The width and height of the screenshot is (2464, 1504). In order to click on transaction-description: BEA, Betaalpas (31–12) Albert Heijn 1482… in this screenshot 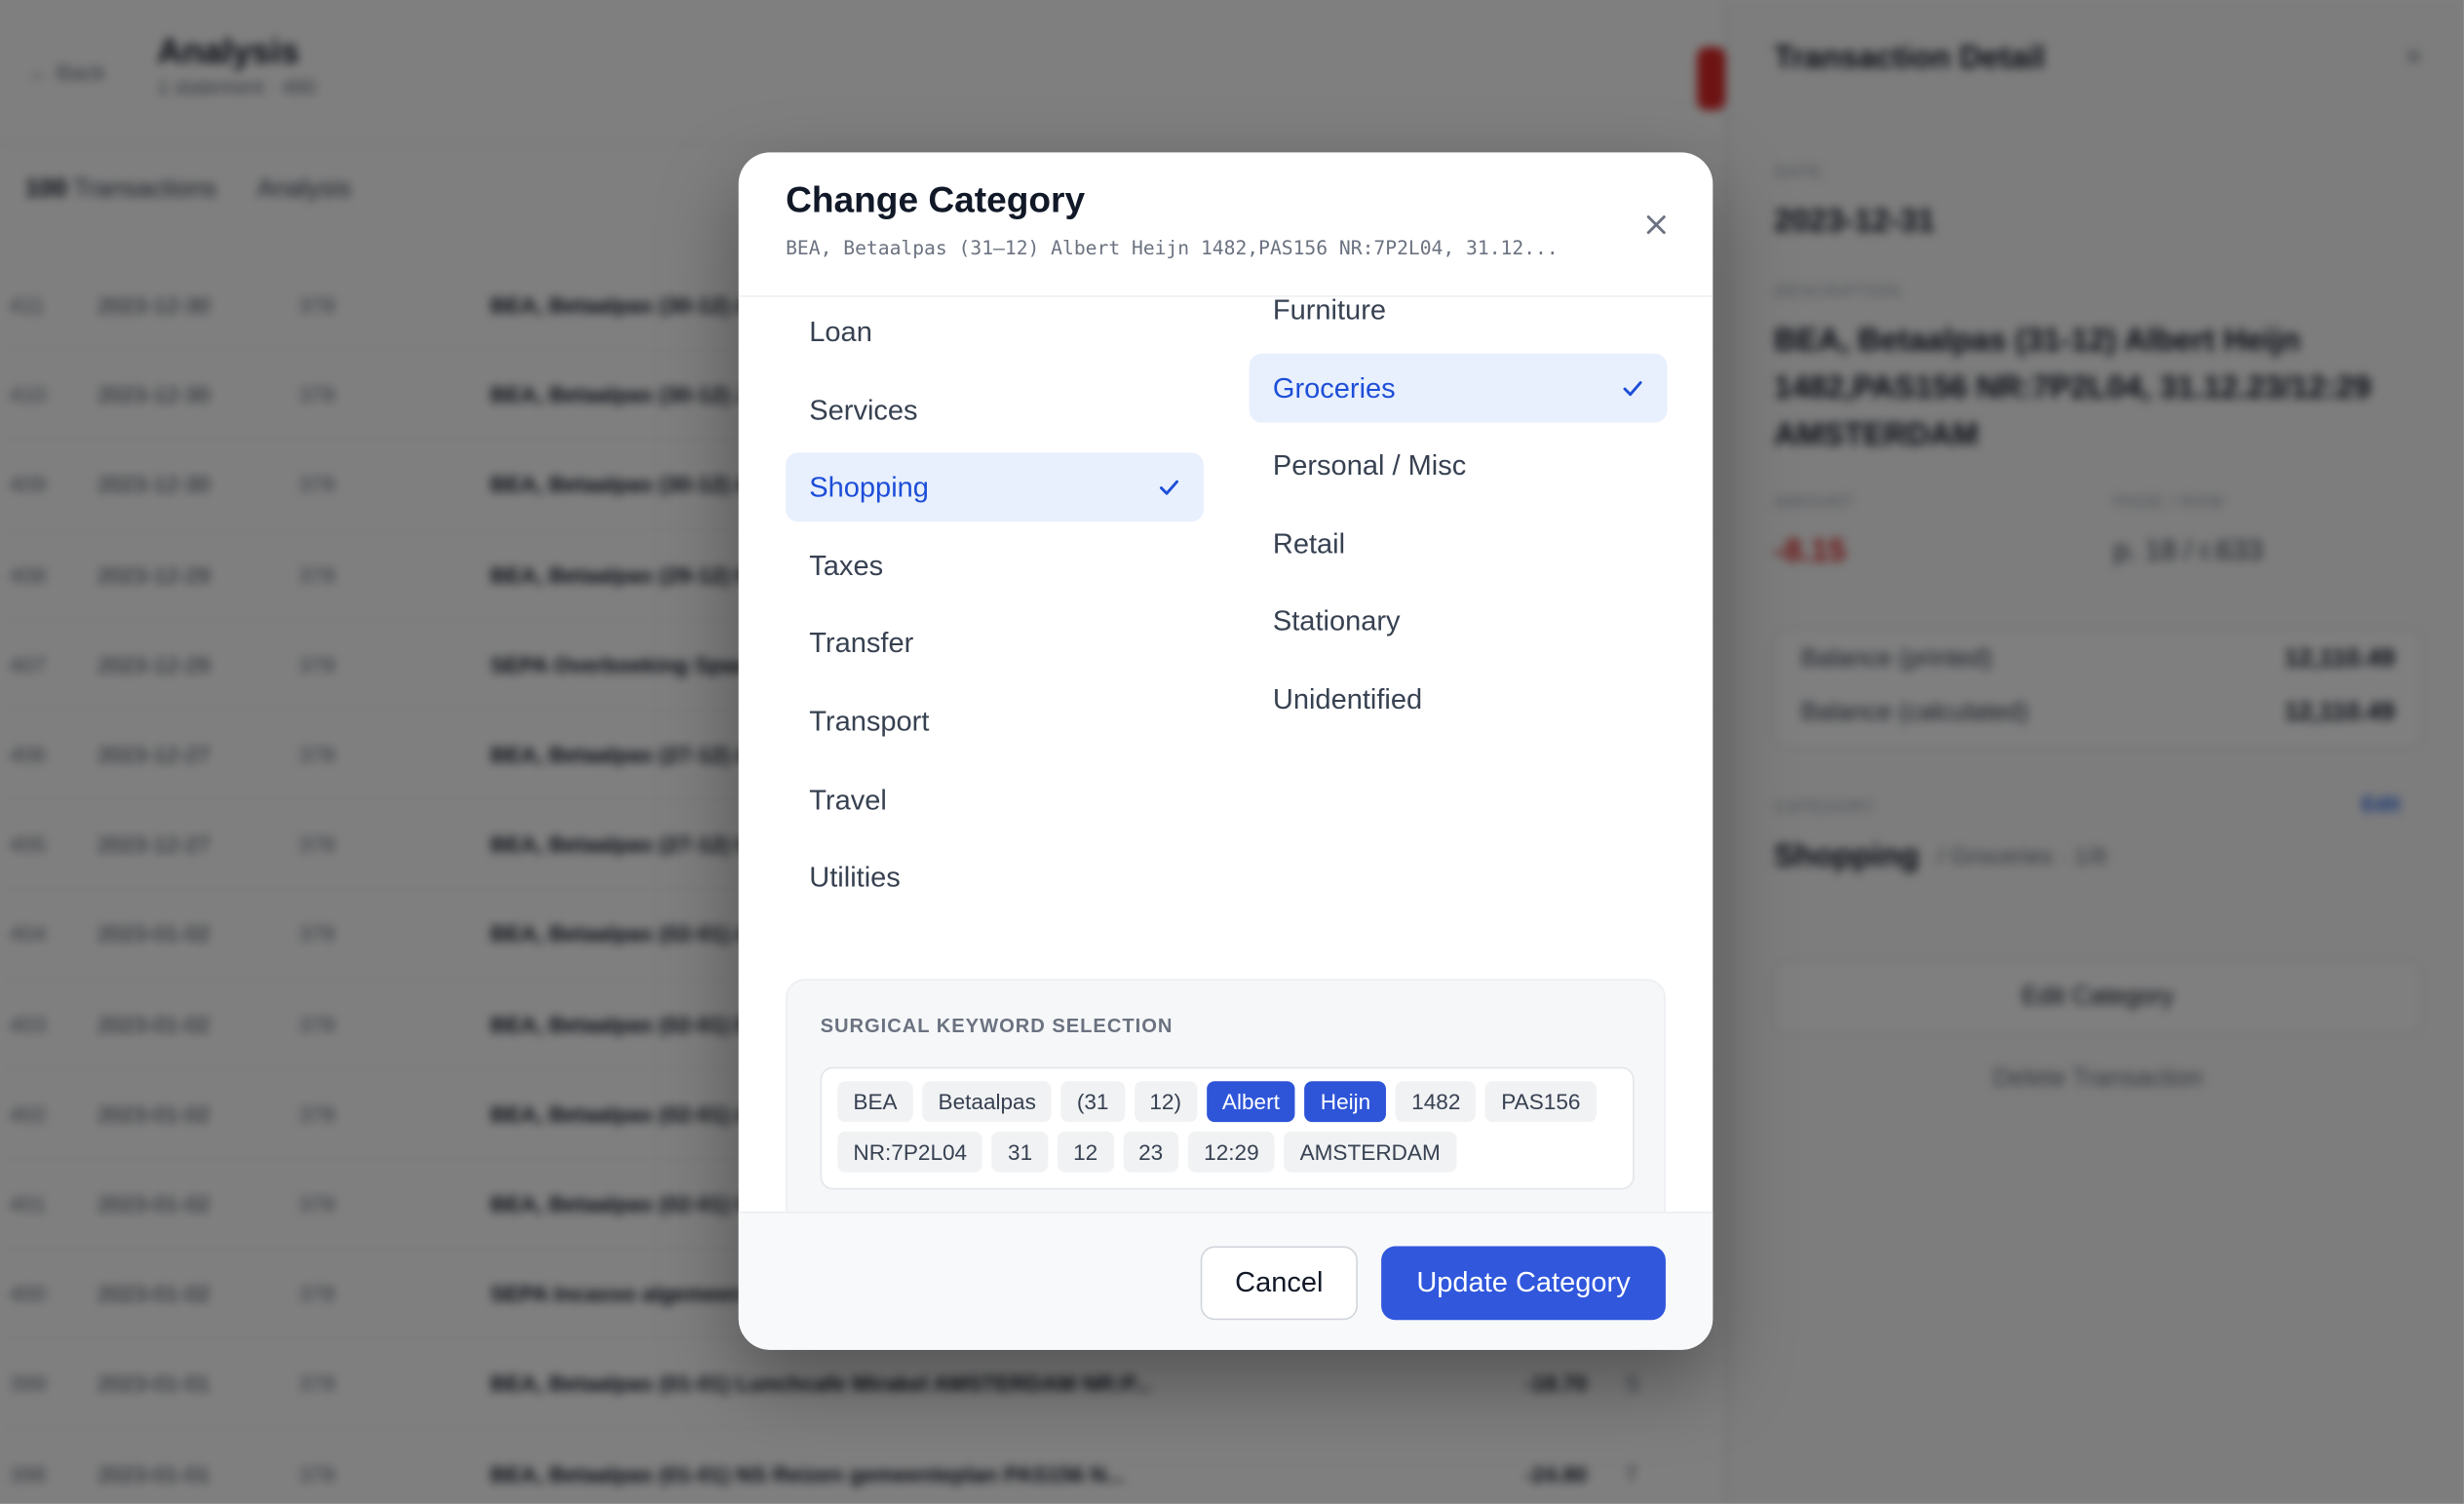, I will do `click(1172, 249)`.